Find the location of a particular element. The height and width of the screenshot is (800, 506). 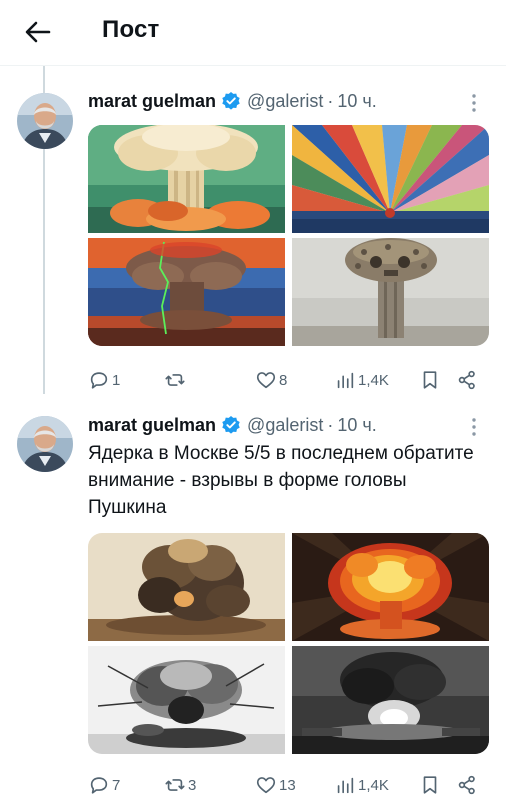

nuclear-mushroom-cloud-painting is located at coordinates (186, 179).